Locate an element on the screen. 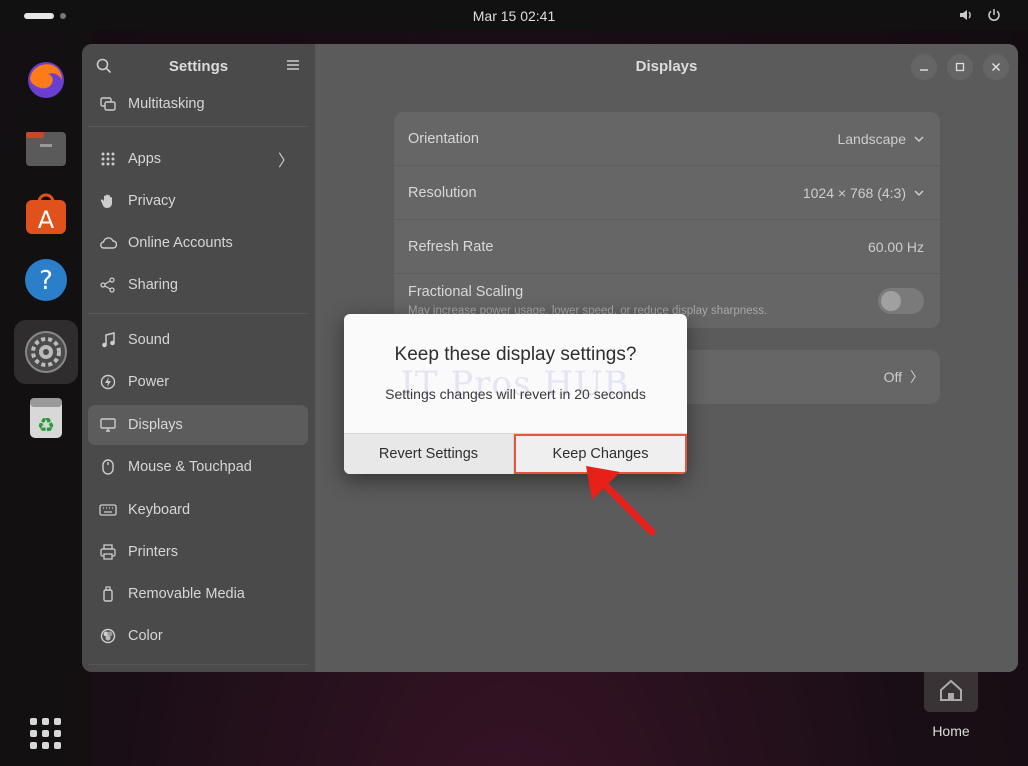  share-icon is located at coordinates (108, 285).